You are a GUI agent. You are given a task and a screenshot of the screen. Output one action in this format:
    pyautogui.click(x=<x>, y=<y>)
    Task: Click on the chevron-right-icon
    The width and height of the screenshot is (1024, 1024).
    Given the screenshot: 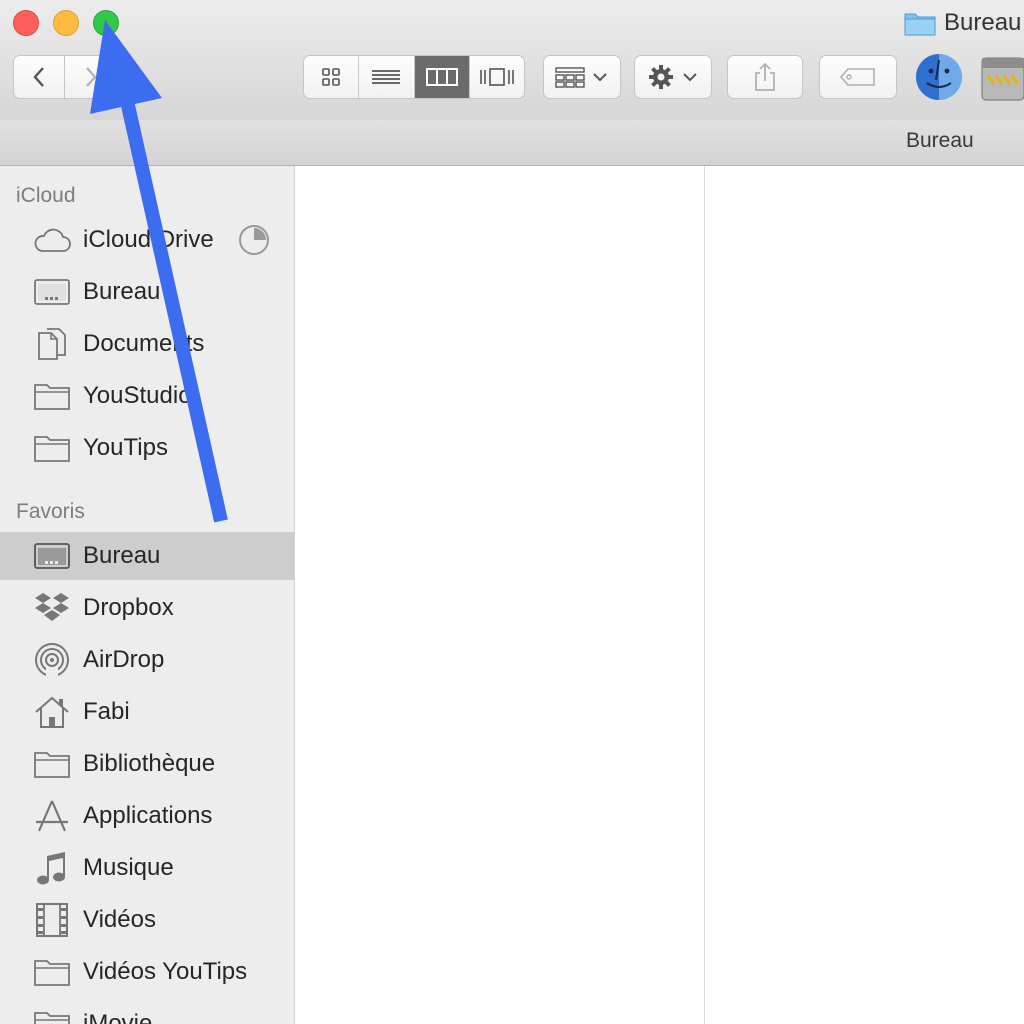 What is the action you would take?
    pyautogui.click(x=91, y=77)
    